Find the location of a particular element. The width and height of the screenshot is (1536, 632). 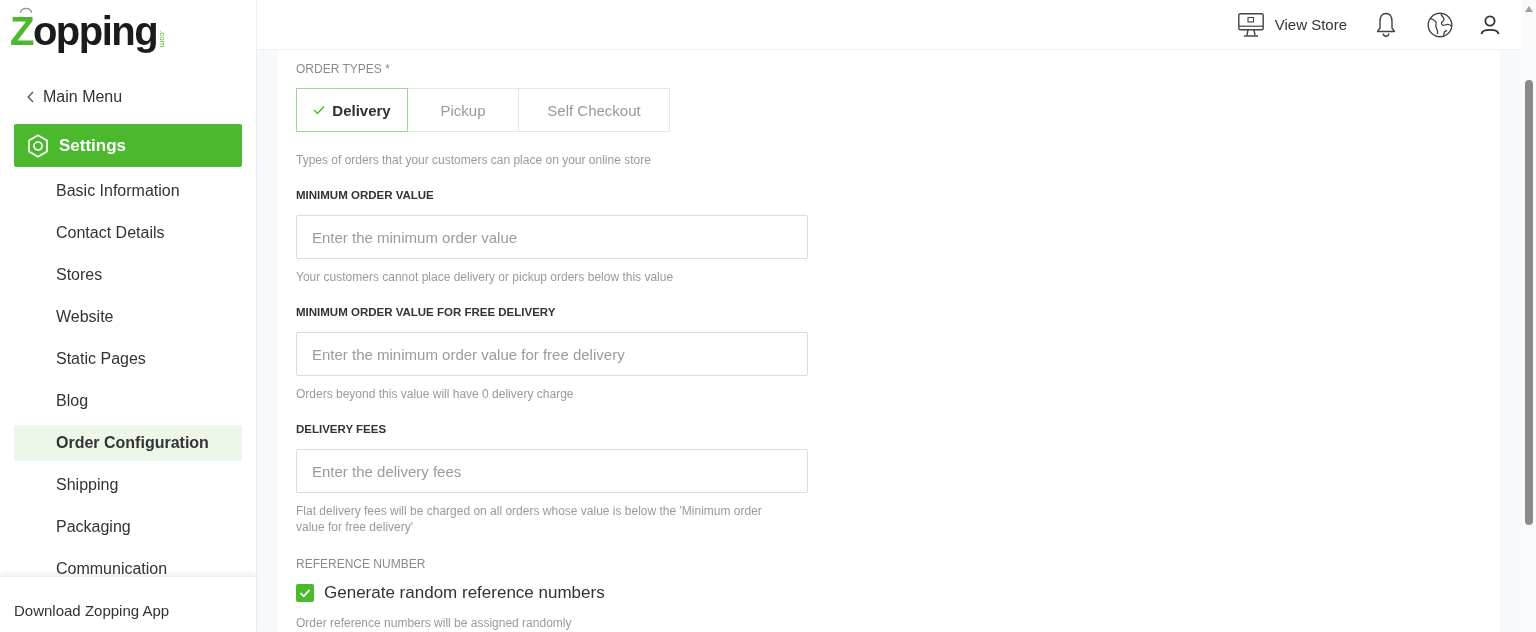

order-type-option: Delivery is located at coordinates (352, 110).